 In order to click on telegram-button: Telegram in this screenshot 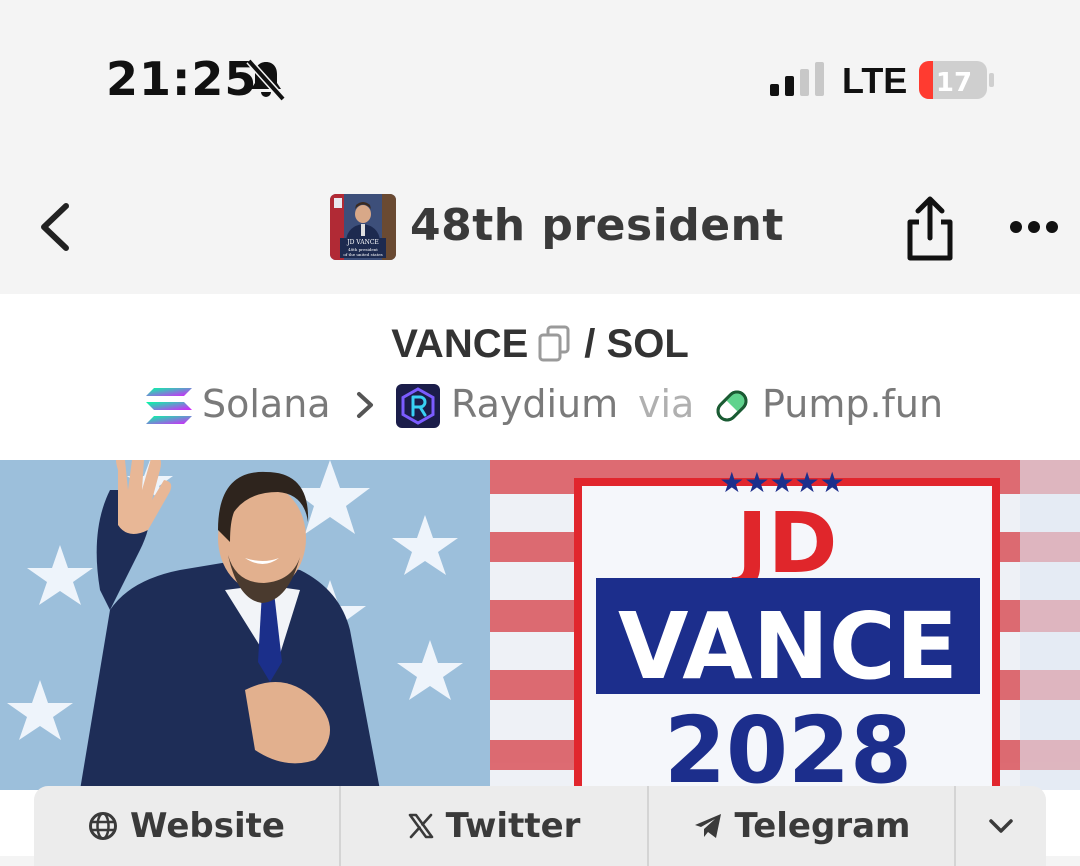, I will do `click(801, 826)`.